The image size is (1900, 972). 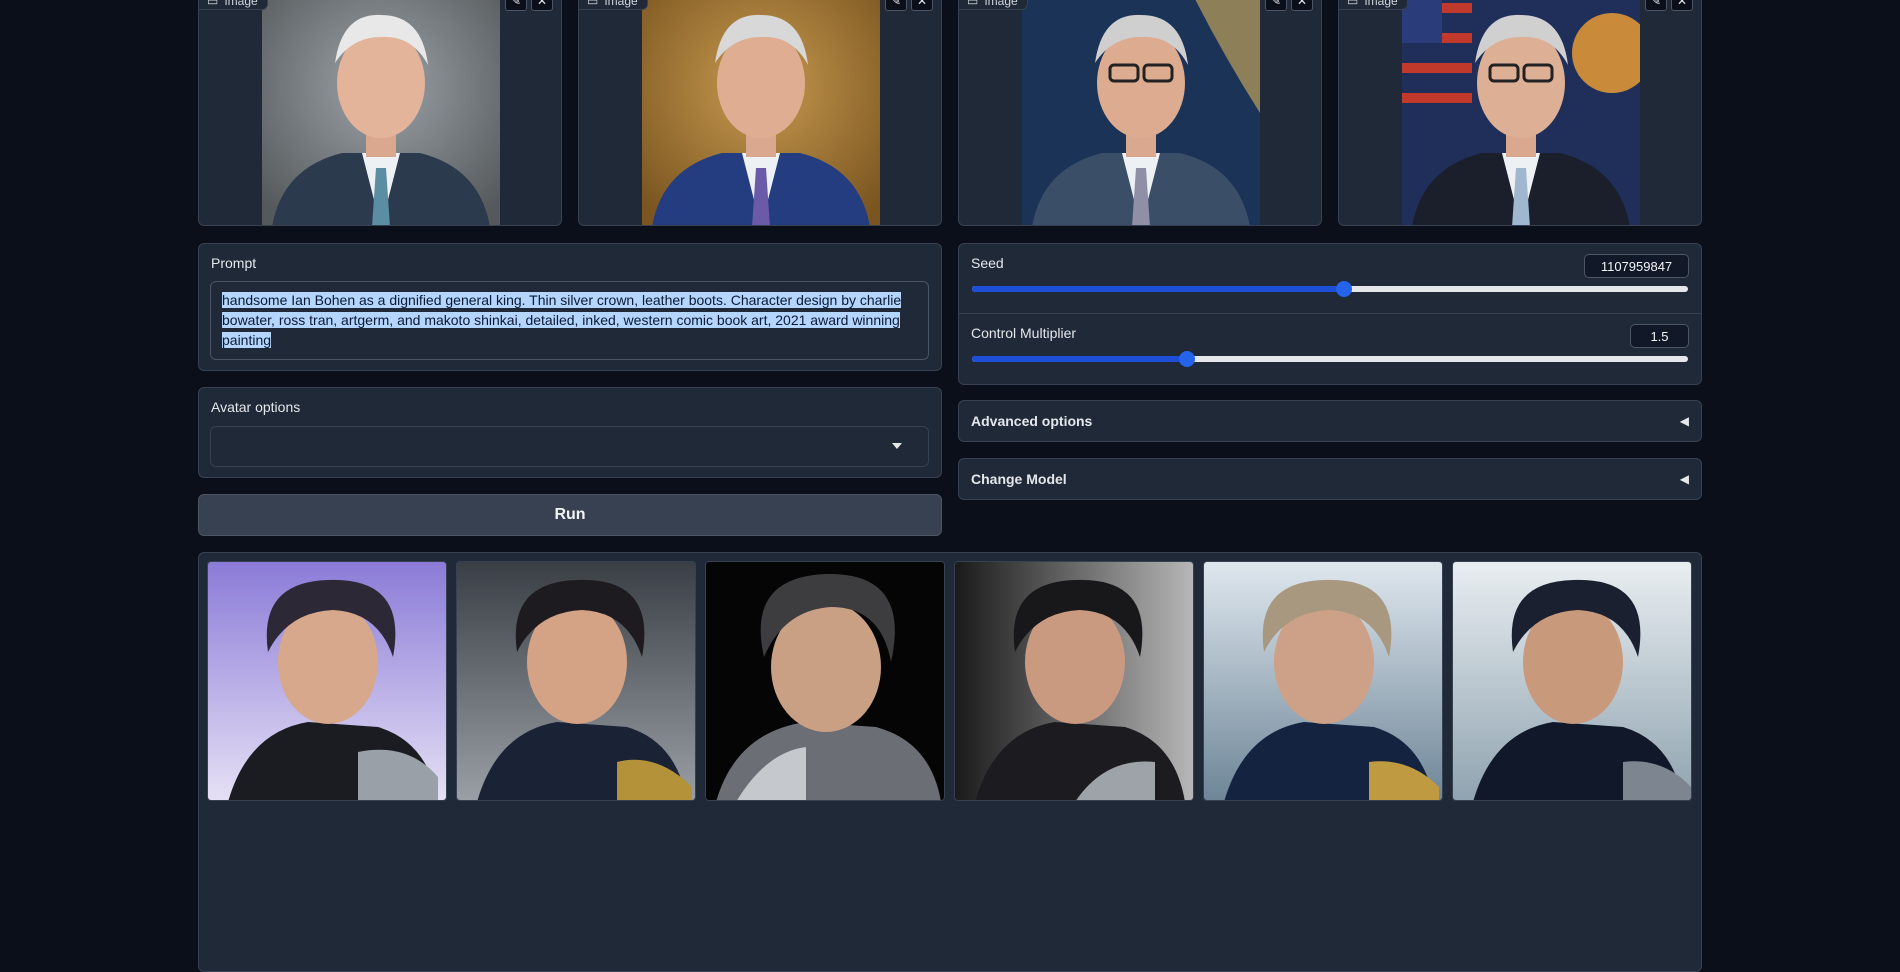 I want to click on advanced-options-accordion: Advanced options ◀, so click(x=1330, y=421).